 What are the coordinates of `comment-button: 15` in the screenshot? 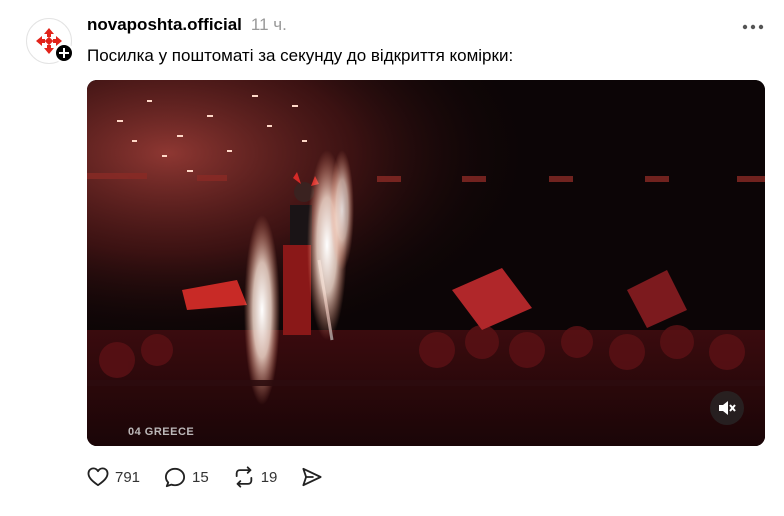 It's located at (186, 477).